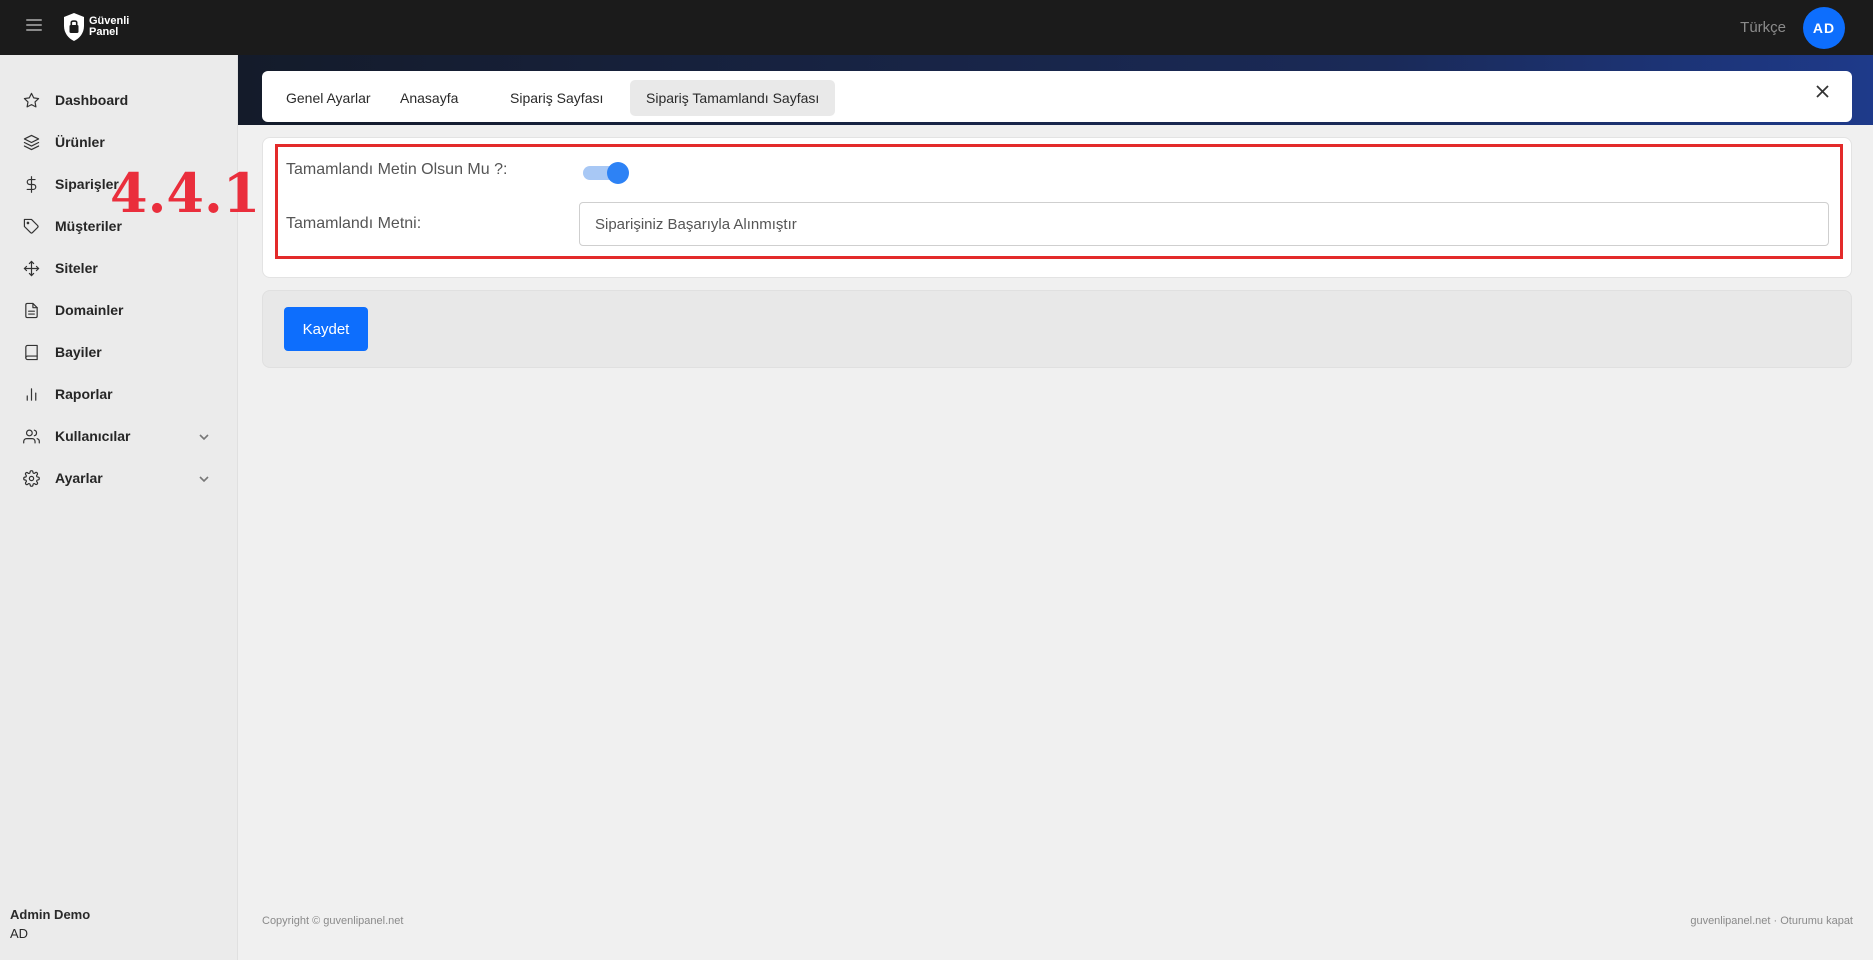  What do you see at coordinates (556, 98) in the screenshot?
I see `tab-siparis-sayfasi: Sipariş Sayfası` at bounding box center [556, 98].